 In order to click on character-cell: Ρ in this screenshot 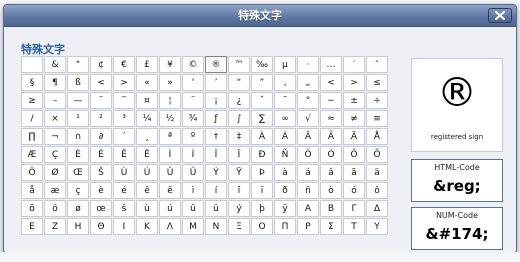, I will do `click(308, 226)`.